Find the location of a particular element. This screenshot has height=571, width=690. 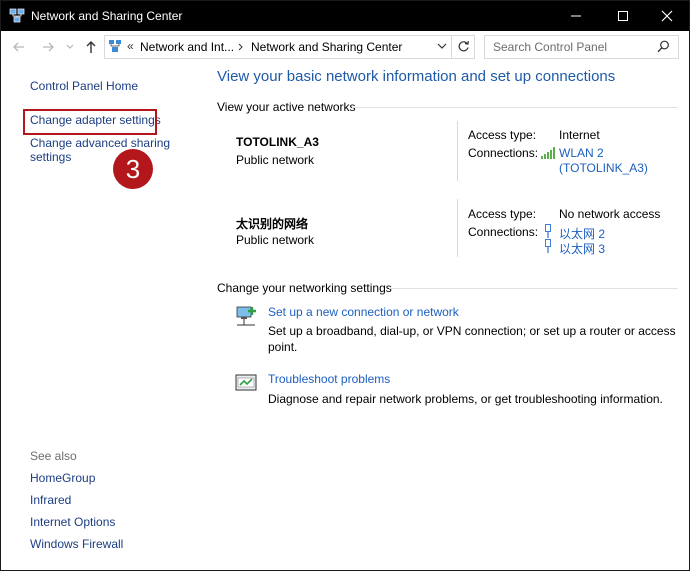

wlan-connection-link: WLAN 2 is located at coordinates (581, 153).